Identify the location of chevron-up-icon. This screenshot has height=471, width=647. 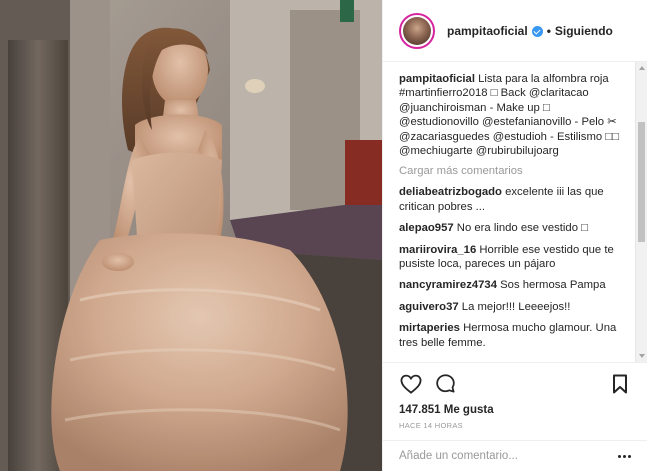
(641, 68).